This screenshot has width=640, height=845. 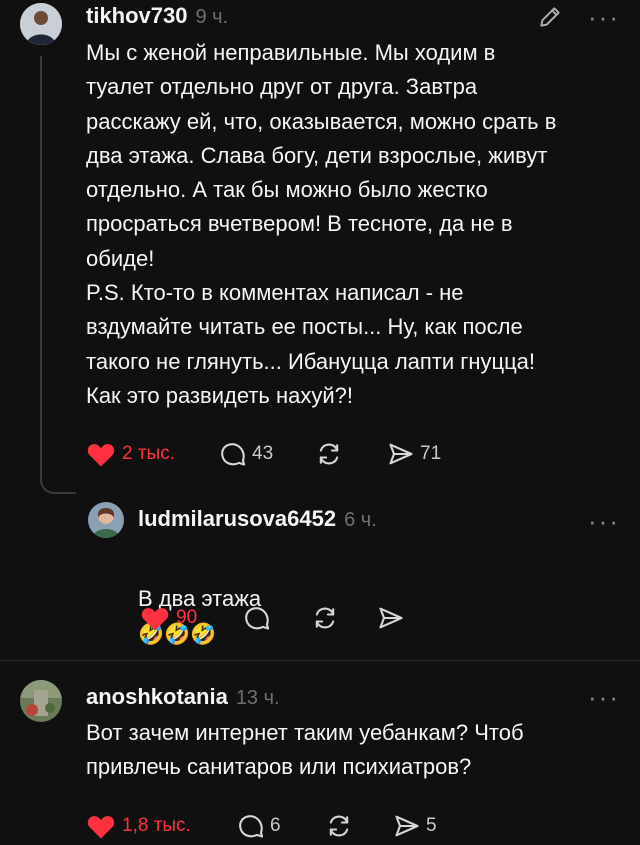 I want to click on username: anoshkotania, so click(x=157, y=697).